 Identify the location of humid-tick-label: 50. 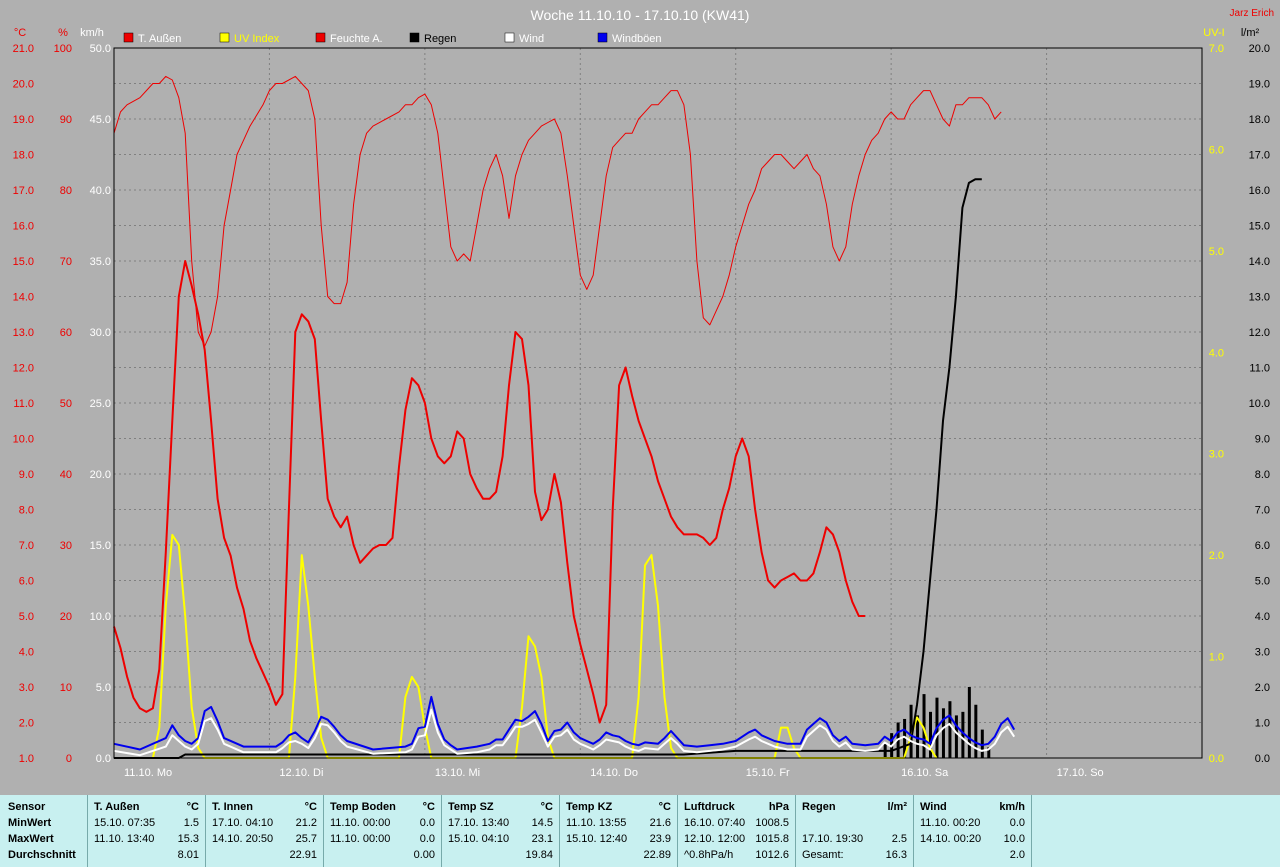
(66, 404).